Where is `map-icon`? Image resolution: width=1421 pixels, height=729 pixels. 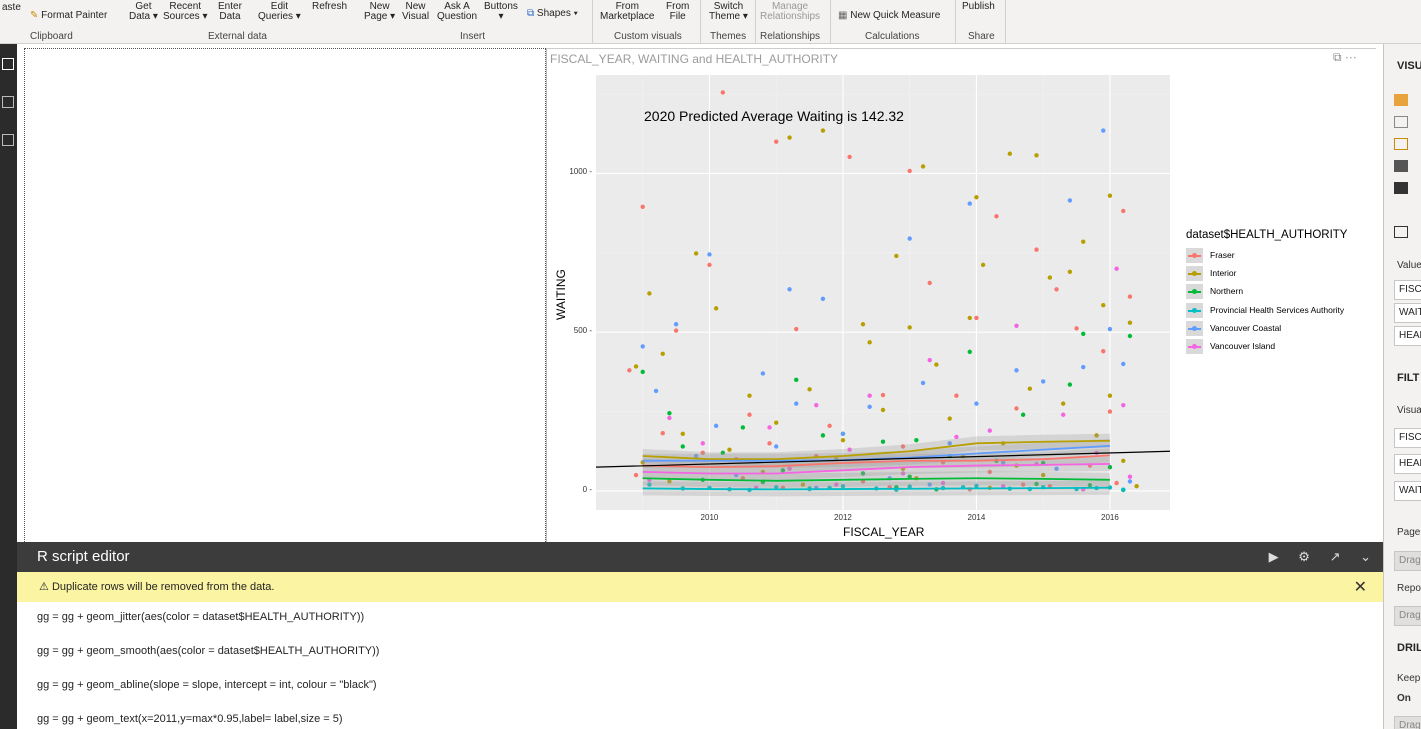 map-icon is located at coordinates (1401, 166).